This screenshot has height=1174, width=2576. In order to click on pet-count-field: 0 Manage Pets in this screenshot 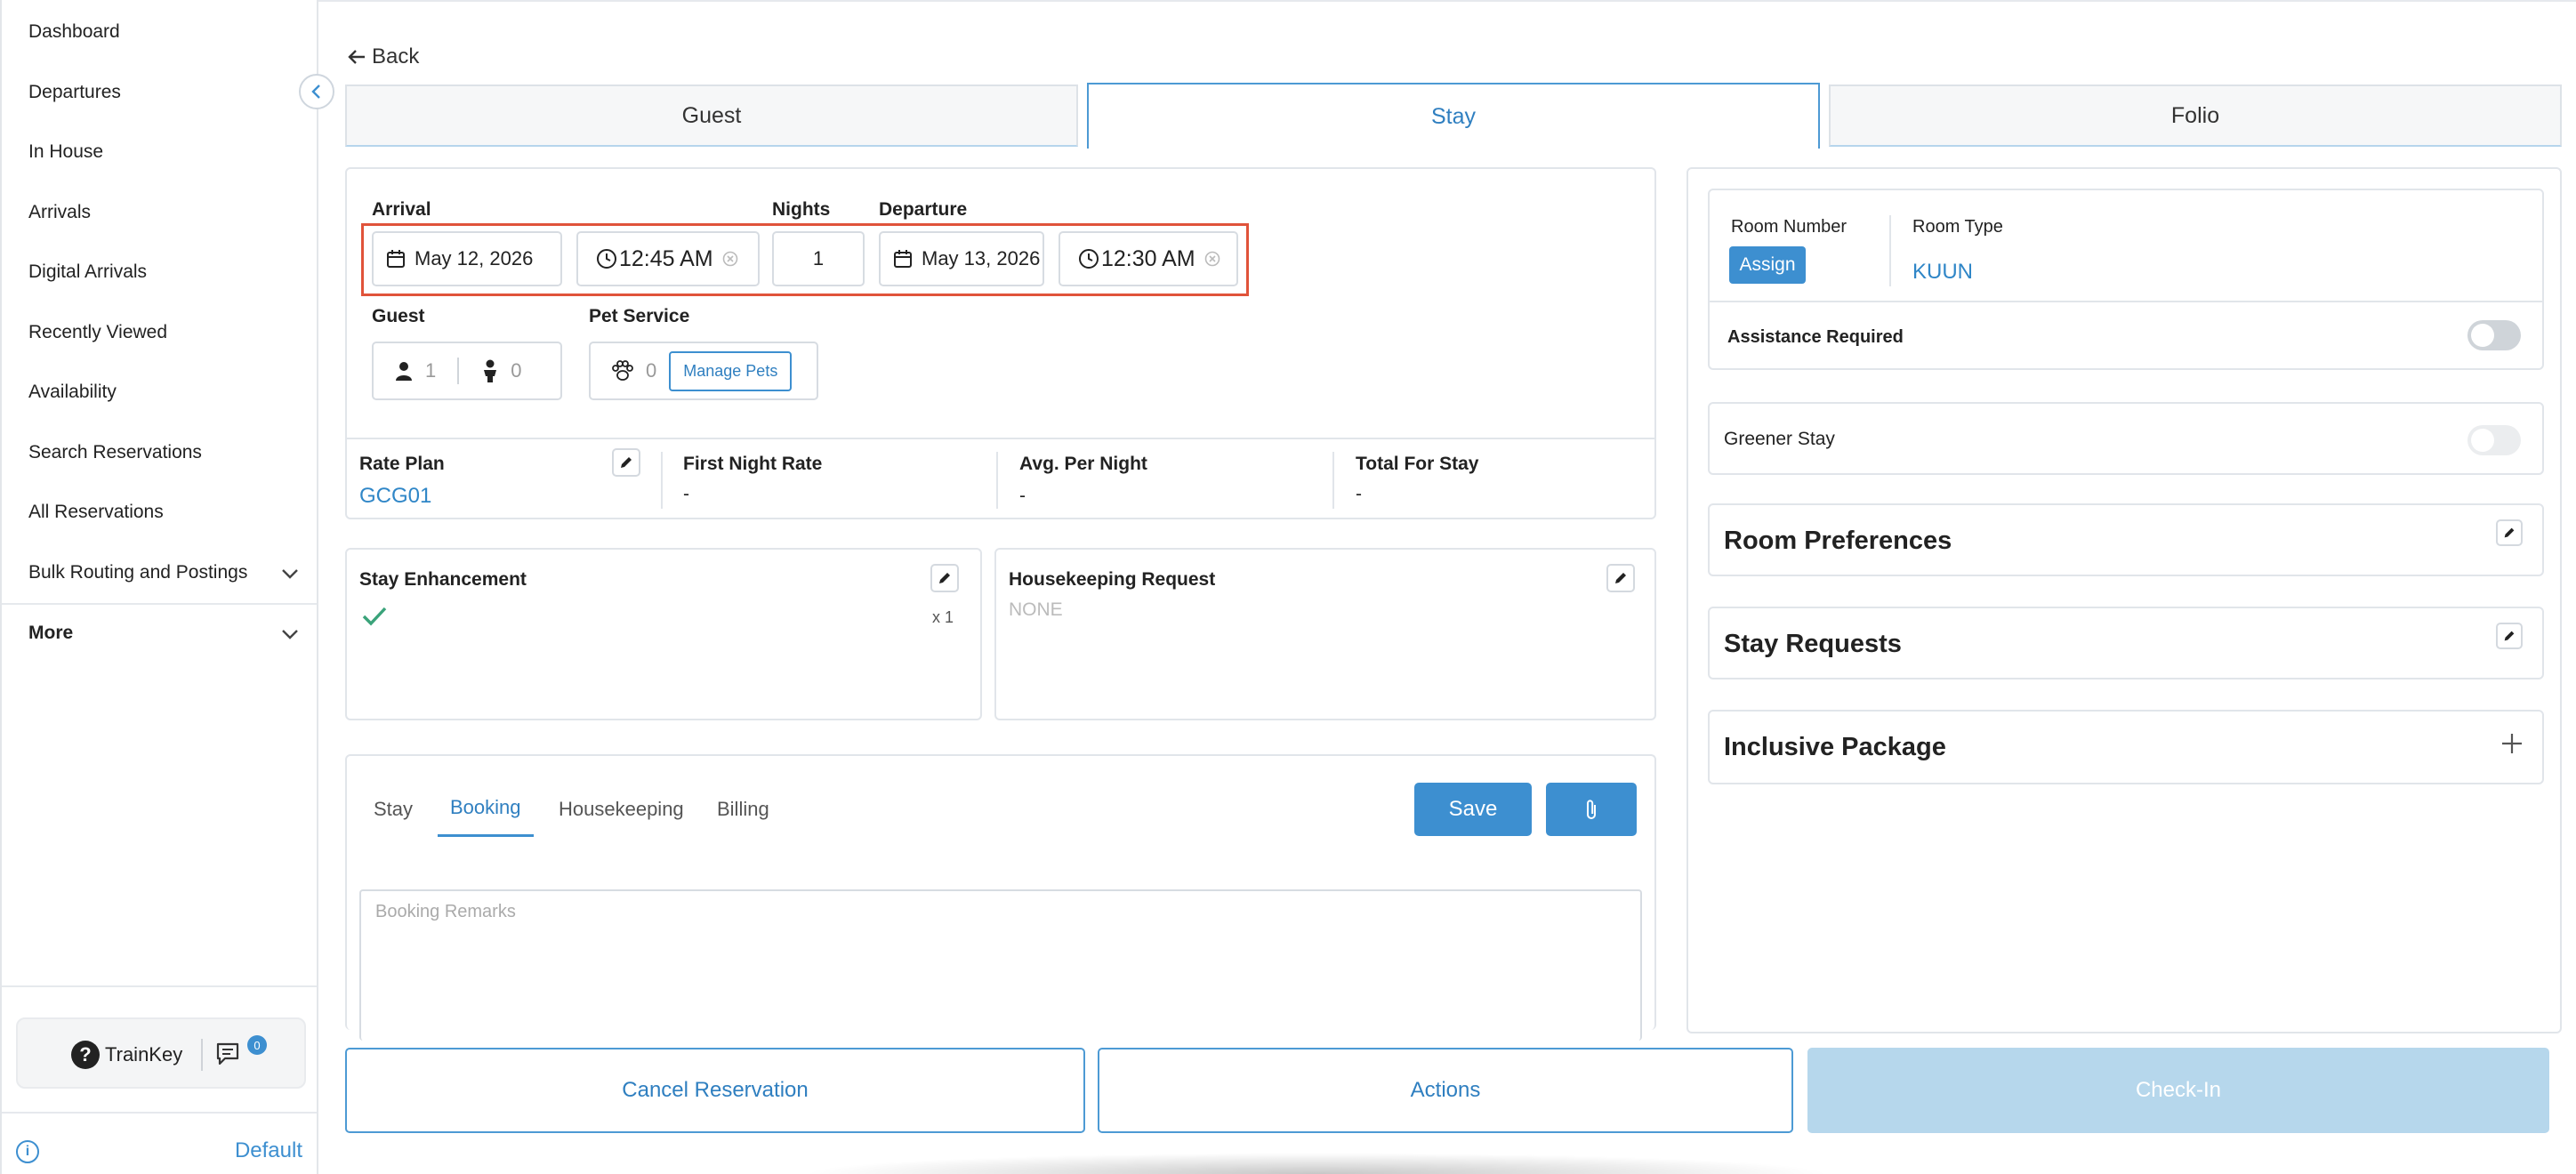, I will do `click(703, 371)`.